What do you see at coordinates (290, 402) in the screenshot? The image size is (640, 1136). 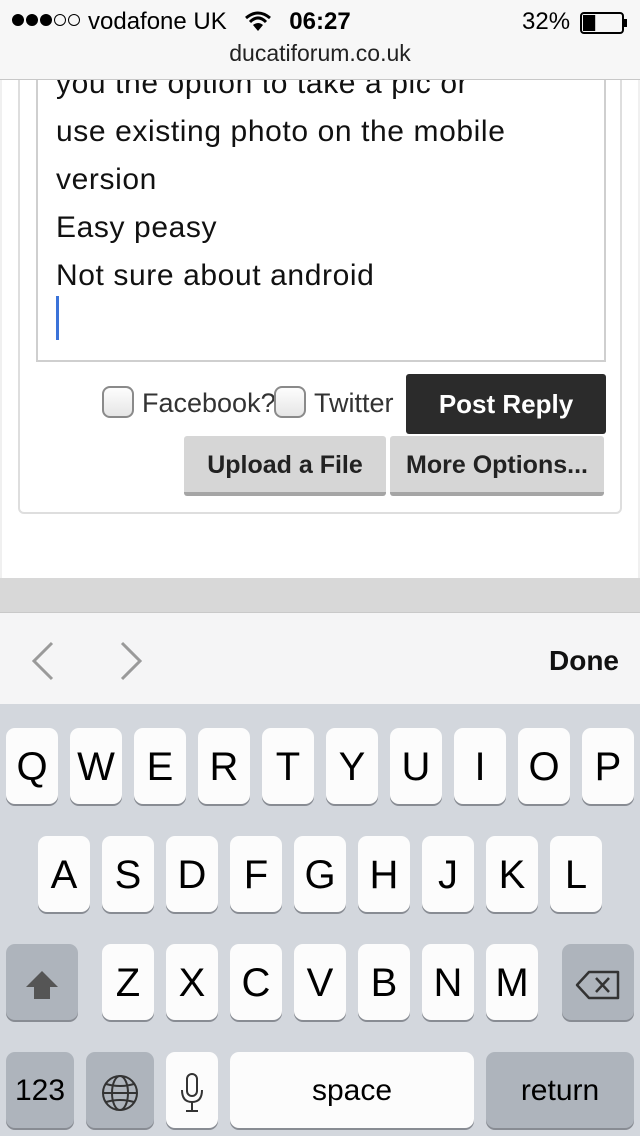 I see `twitter-checkbox` at bounding box center [290, 402].